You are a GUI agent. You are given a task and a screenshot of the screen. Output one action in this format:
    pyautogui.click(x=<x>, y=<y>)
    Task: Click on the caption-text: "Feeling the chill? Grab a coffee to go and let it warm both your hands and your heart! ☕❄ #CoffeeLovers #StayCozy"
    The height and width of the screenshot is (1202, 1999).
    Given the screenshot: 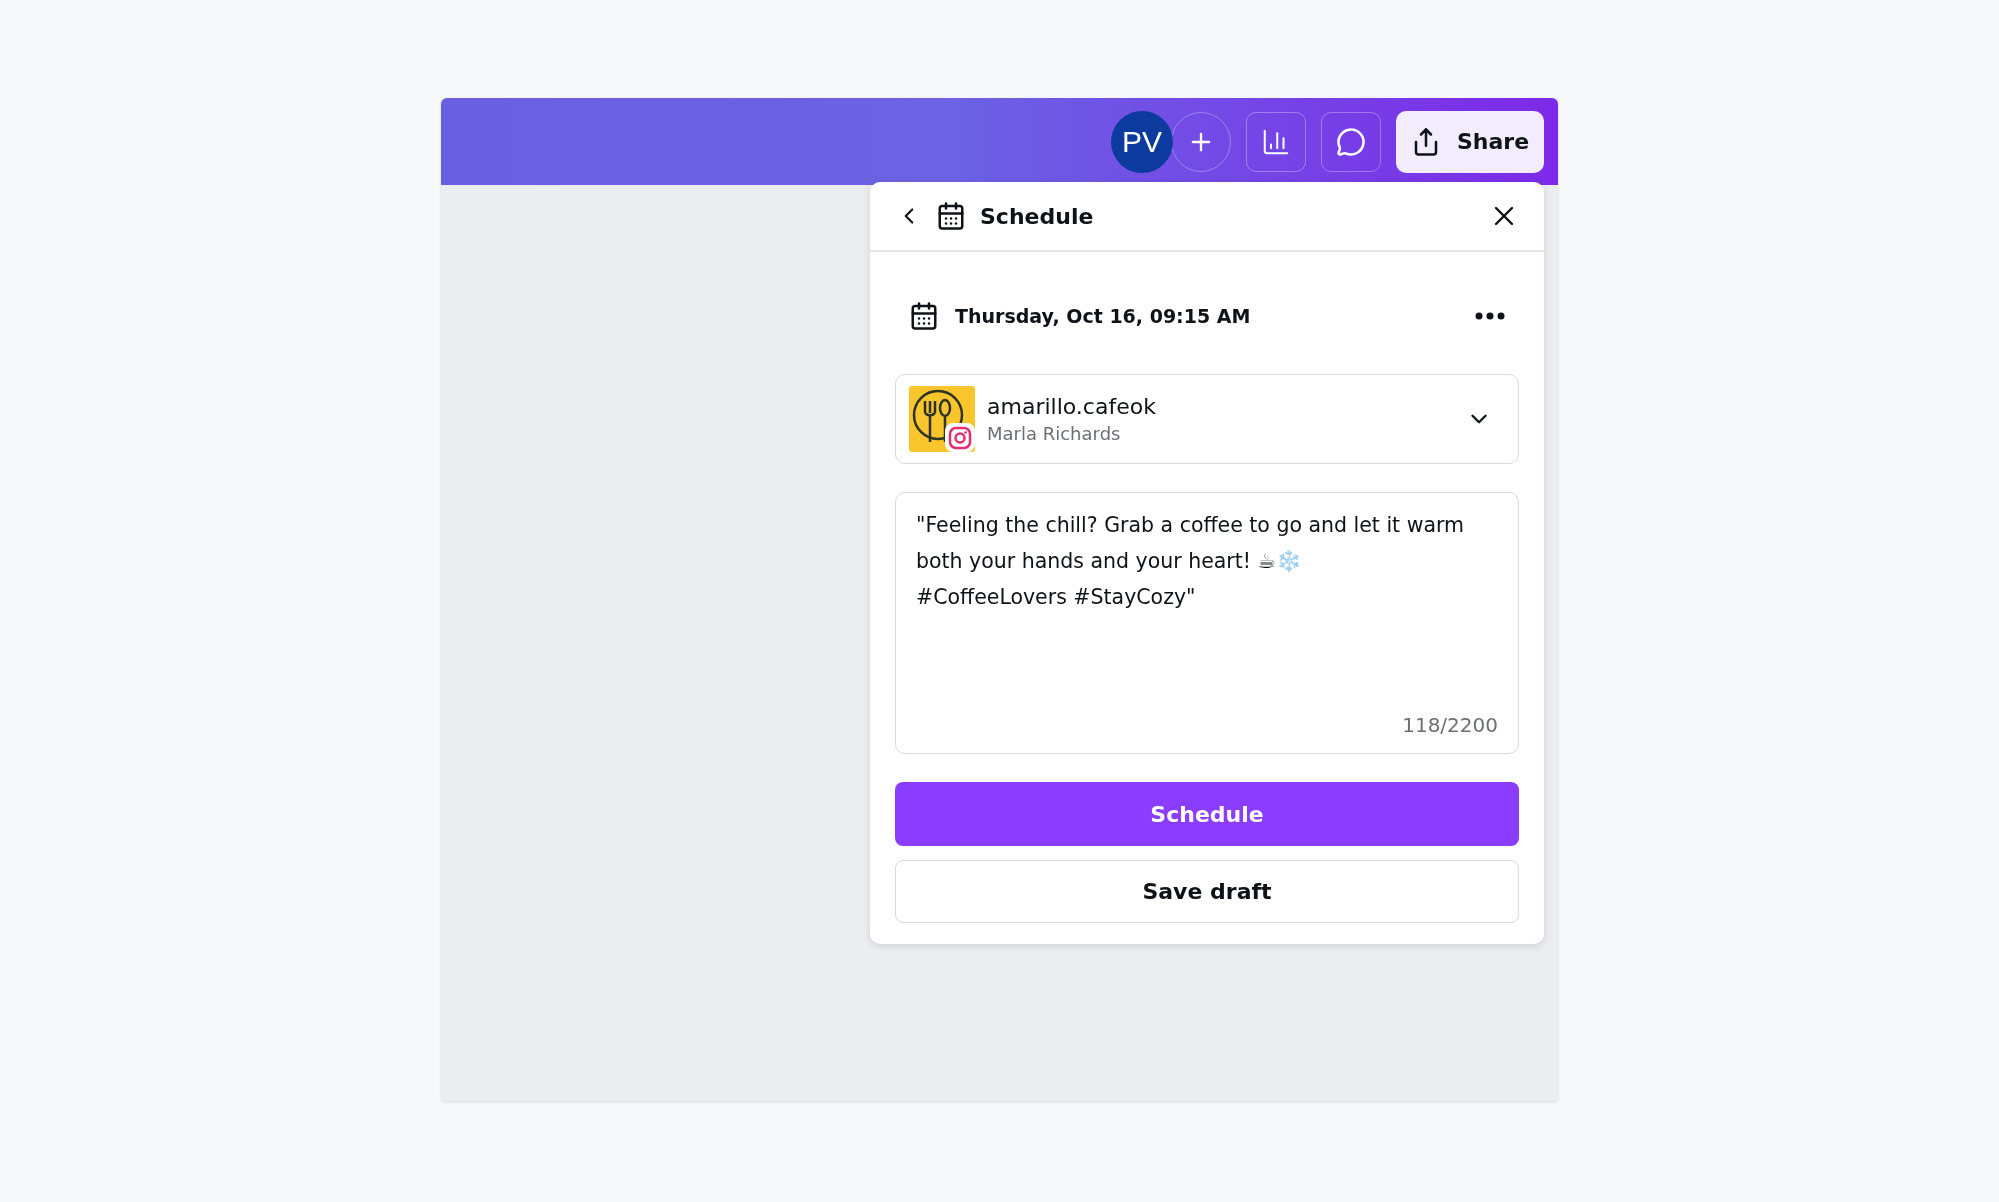 What is the action you would take?
    pyautogui.click(x=1191, y=561)
    